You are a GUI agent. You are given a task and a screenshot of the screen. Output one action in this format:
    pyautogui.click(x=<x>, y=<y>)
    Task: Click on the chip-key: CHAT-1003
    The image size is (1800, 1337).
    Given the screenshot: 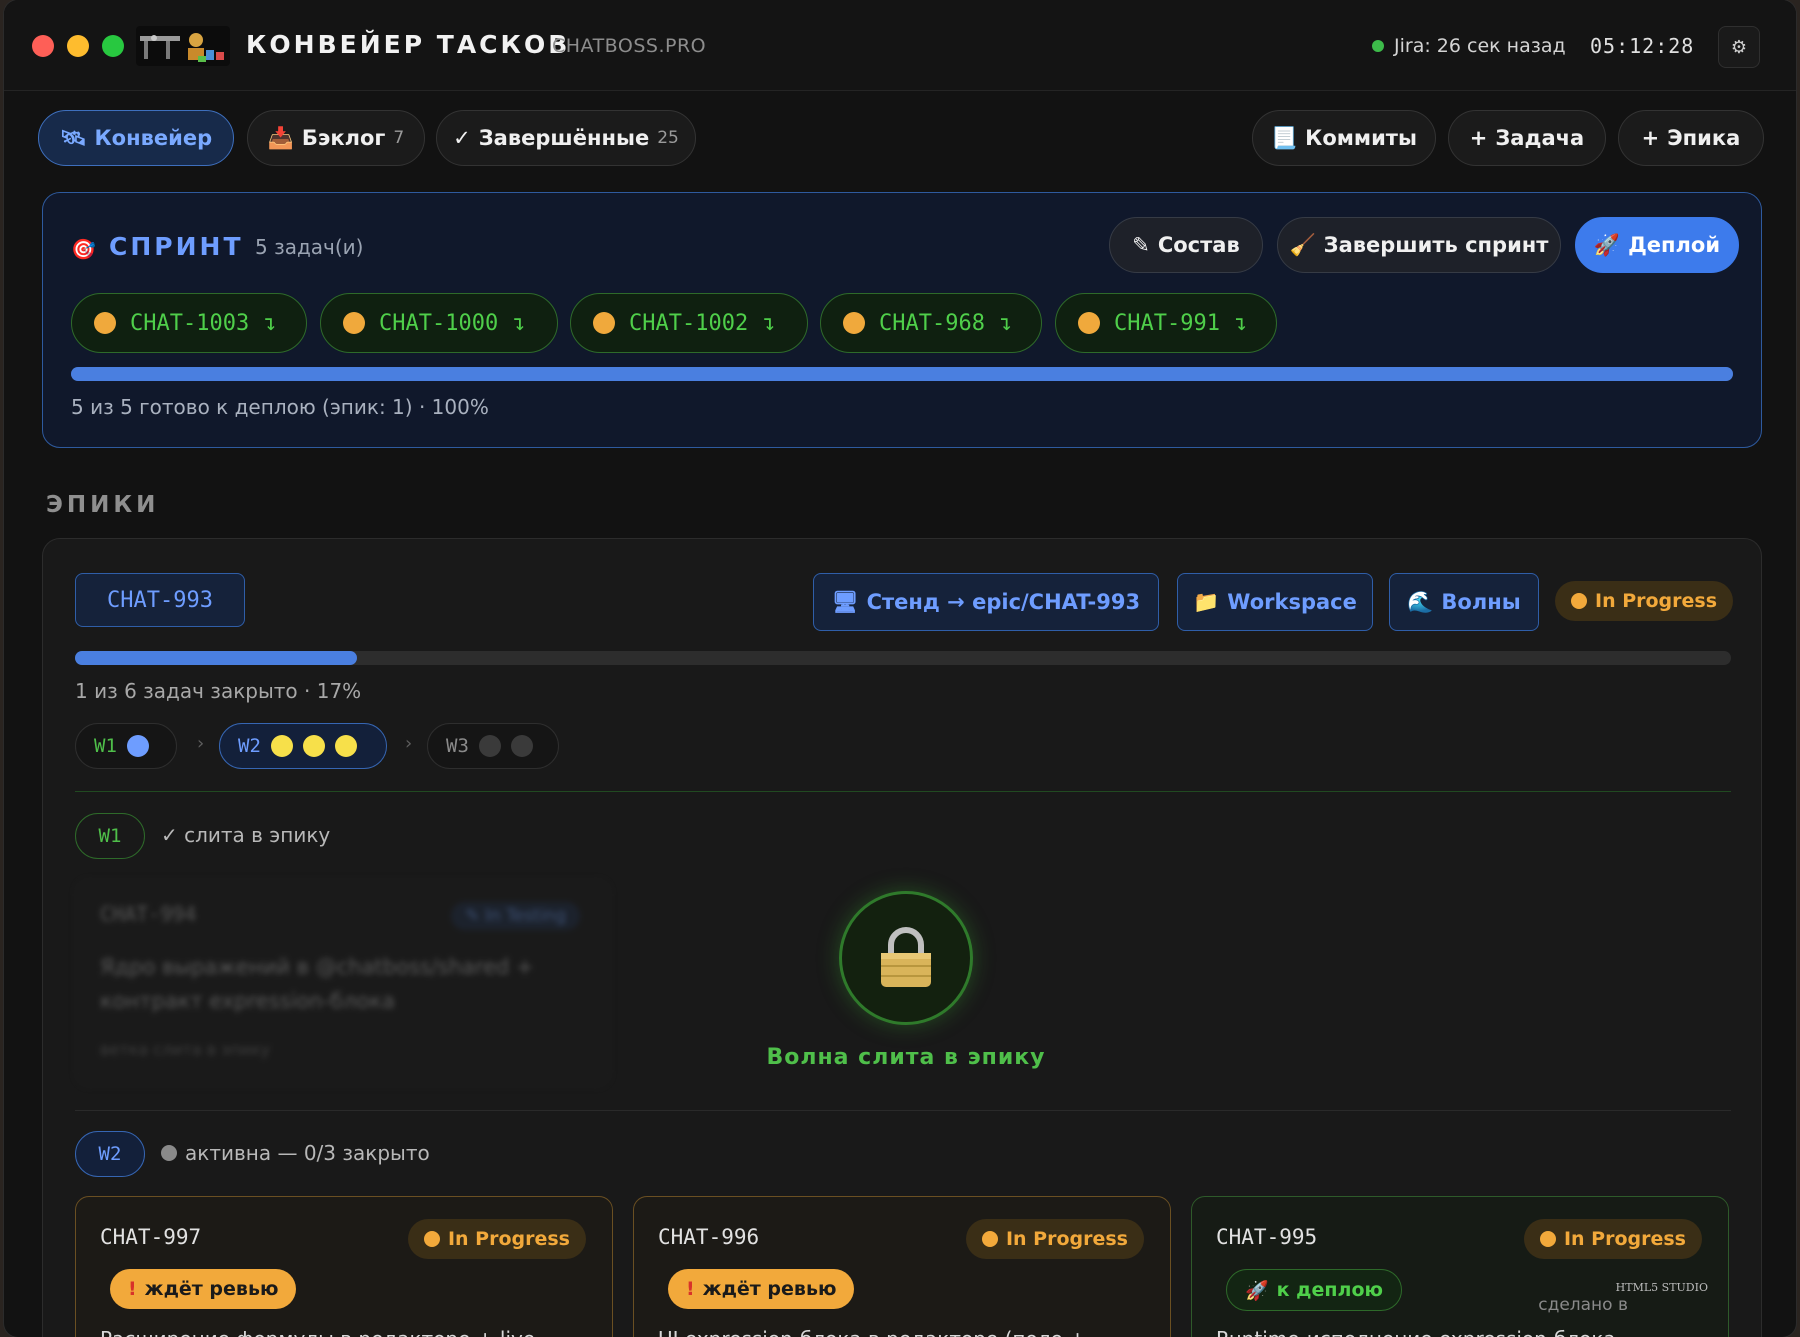 What is the action you would take?
    pyautogui.click(x=190, y=323)
    